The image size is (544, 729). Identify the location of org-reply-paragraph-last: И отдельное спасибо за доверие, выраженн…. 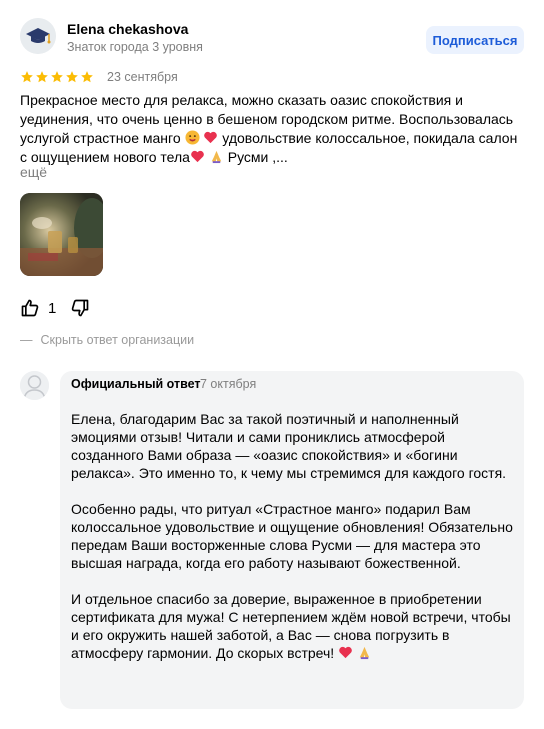
(294, 626).